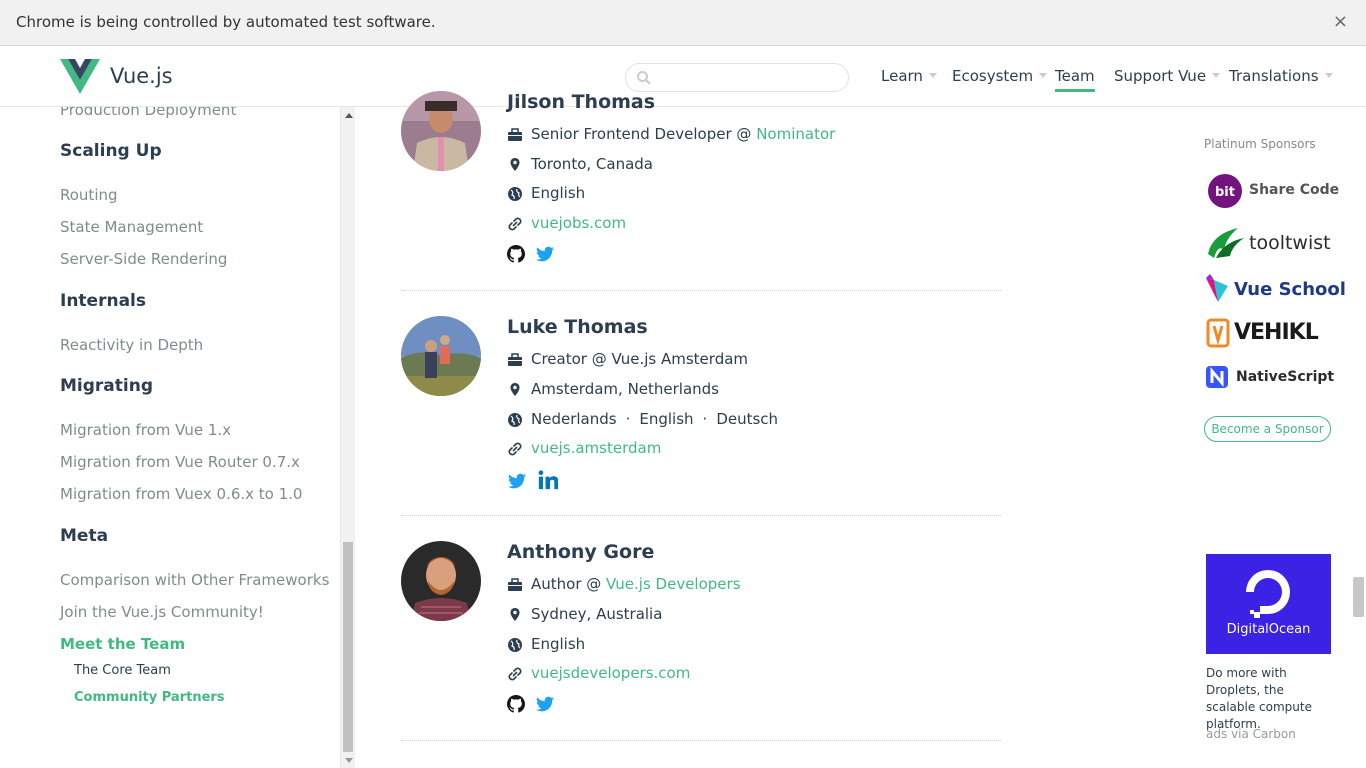 The height and width of the screenshot is (768, 1366). I want to click on sidebar-item-ssr: Server-Side Rendering, so click(143, 259).